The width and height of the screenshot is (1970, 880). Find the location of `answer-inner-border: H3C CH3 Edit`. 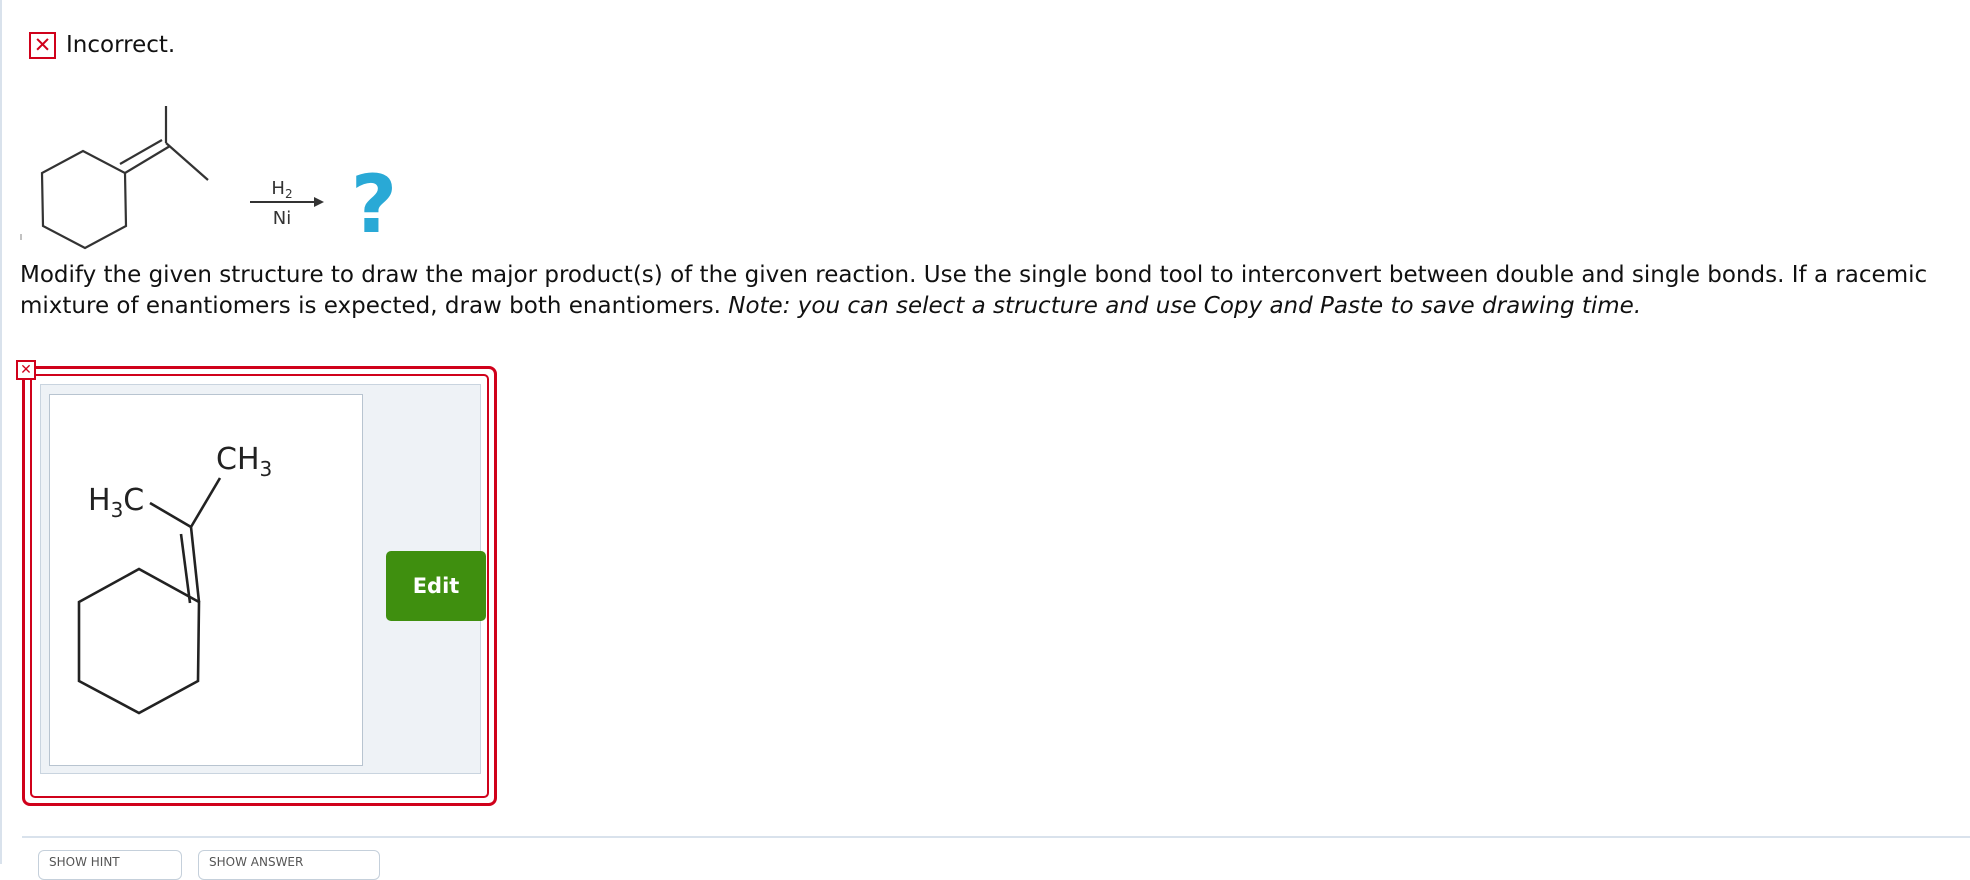

answer-inner-border: H3C CH3 Edit is located at coordinates (259, 586).